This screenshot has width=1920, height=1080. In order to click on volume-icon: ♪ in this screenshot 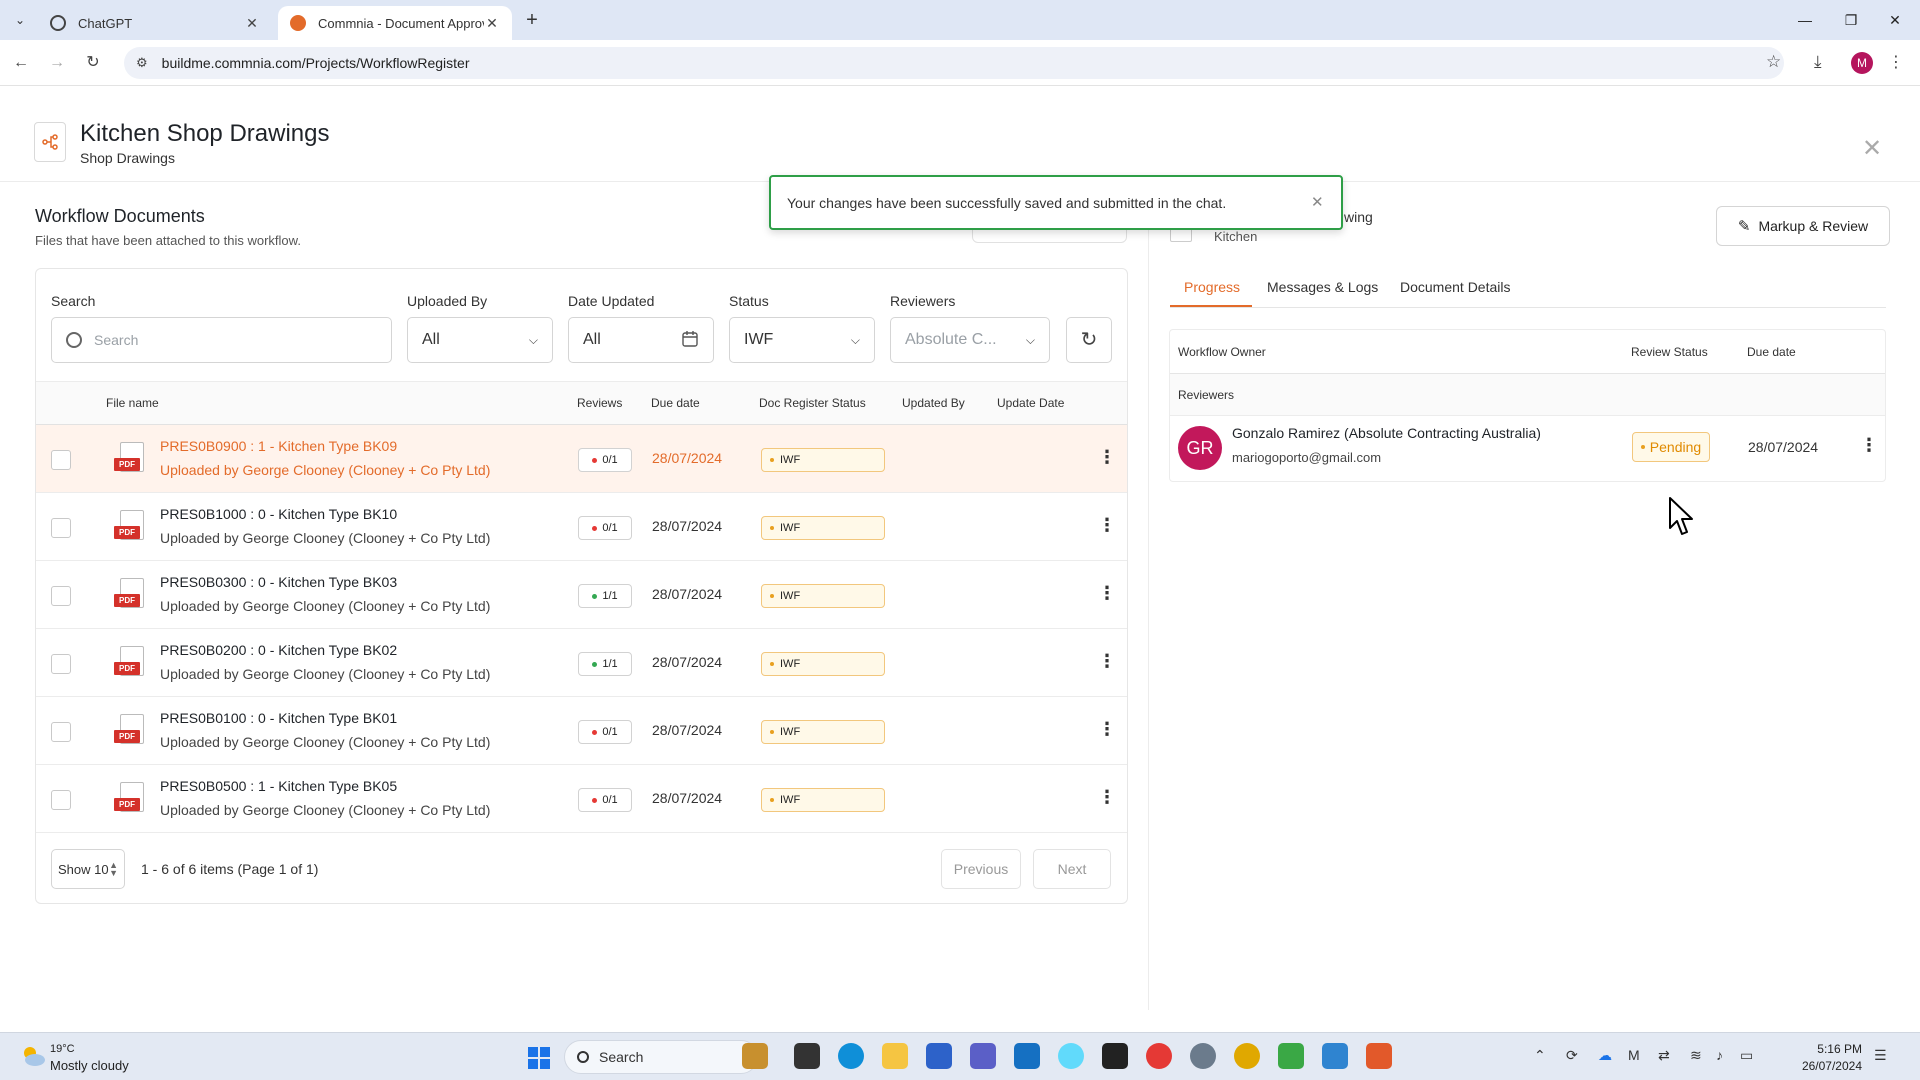, I will do `click(1719, 1055)`.